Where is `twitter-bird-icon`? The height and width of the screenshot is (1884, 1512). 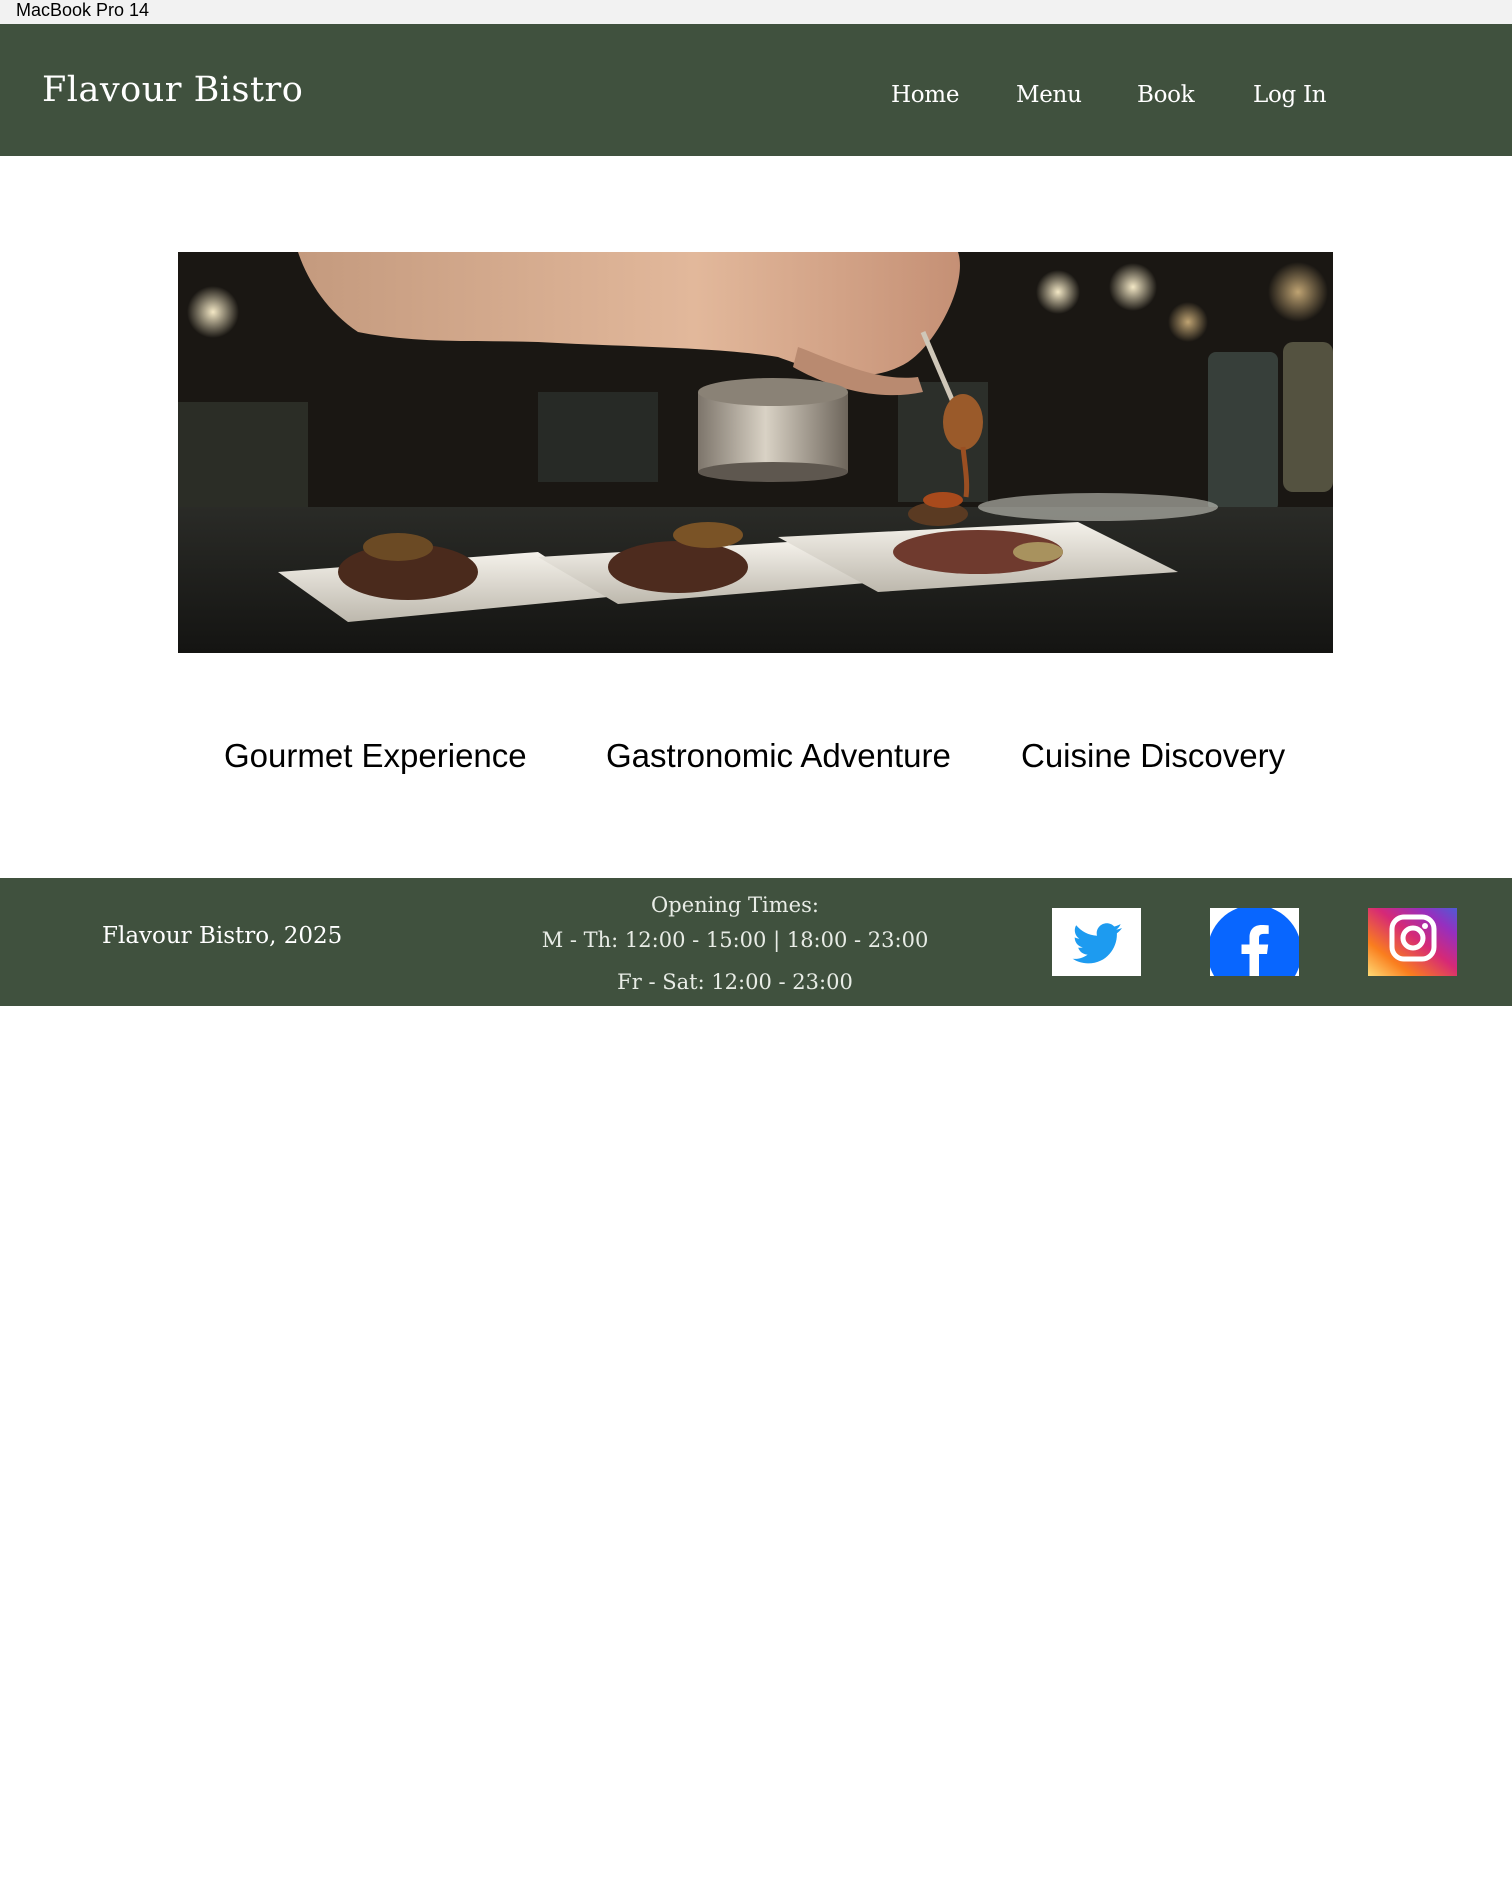
twitter-bird-icon is located at coordinates (1096, 942).